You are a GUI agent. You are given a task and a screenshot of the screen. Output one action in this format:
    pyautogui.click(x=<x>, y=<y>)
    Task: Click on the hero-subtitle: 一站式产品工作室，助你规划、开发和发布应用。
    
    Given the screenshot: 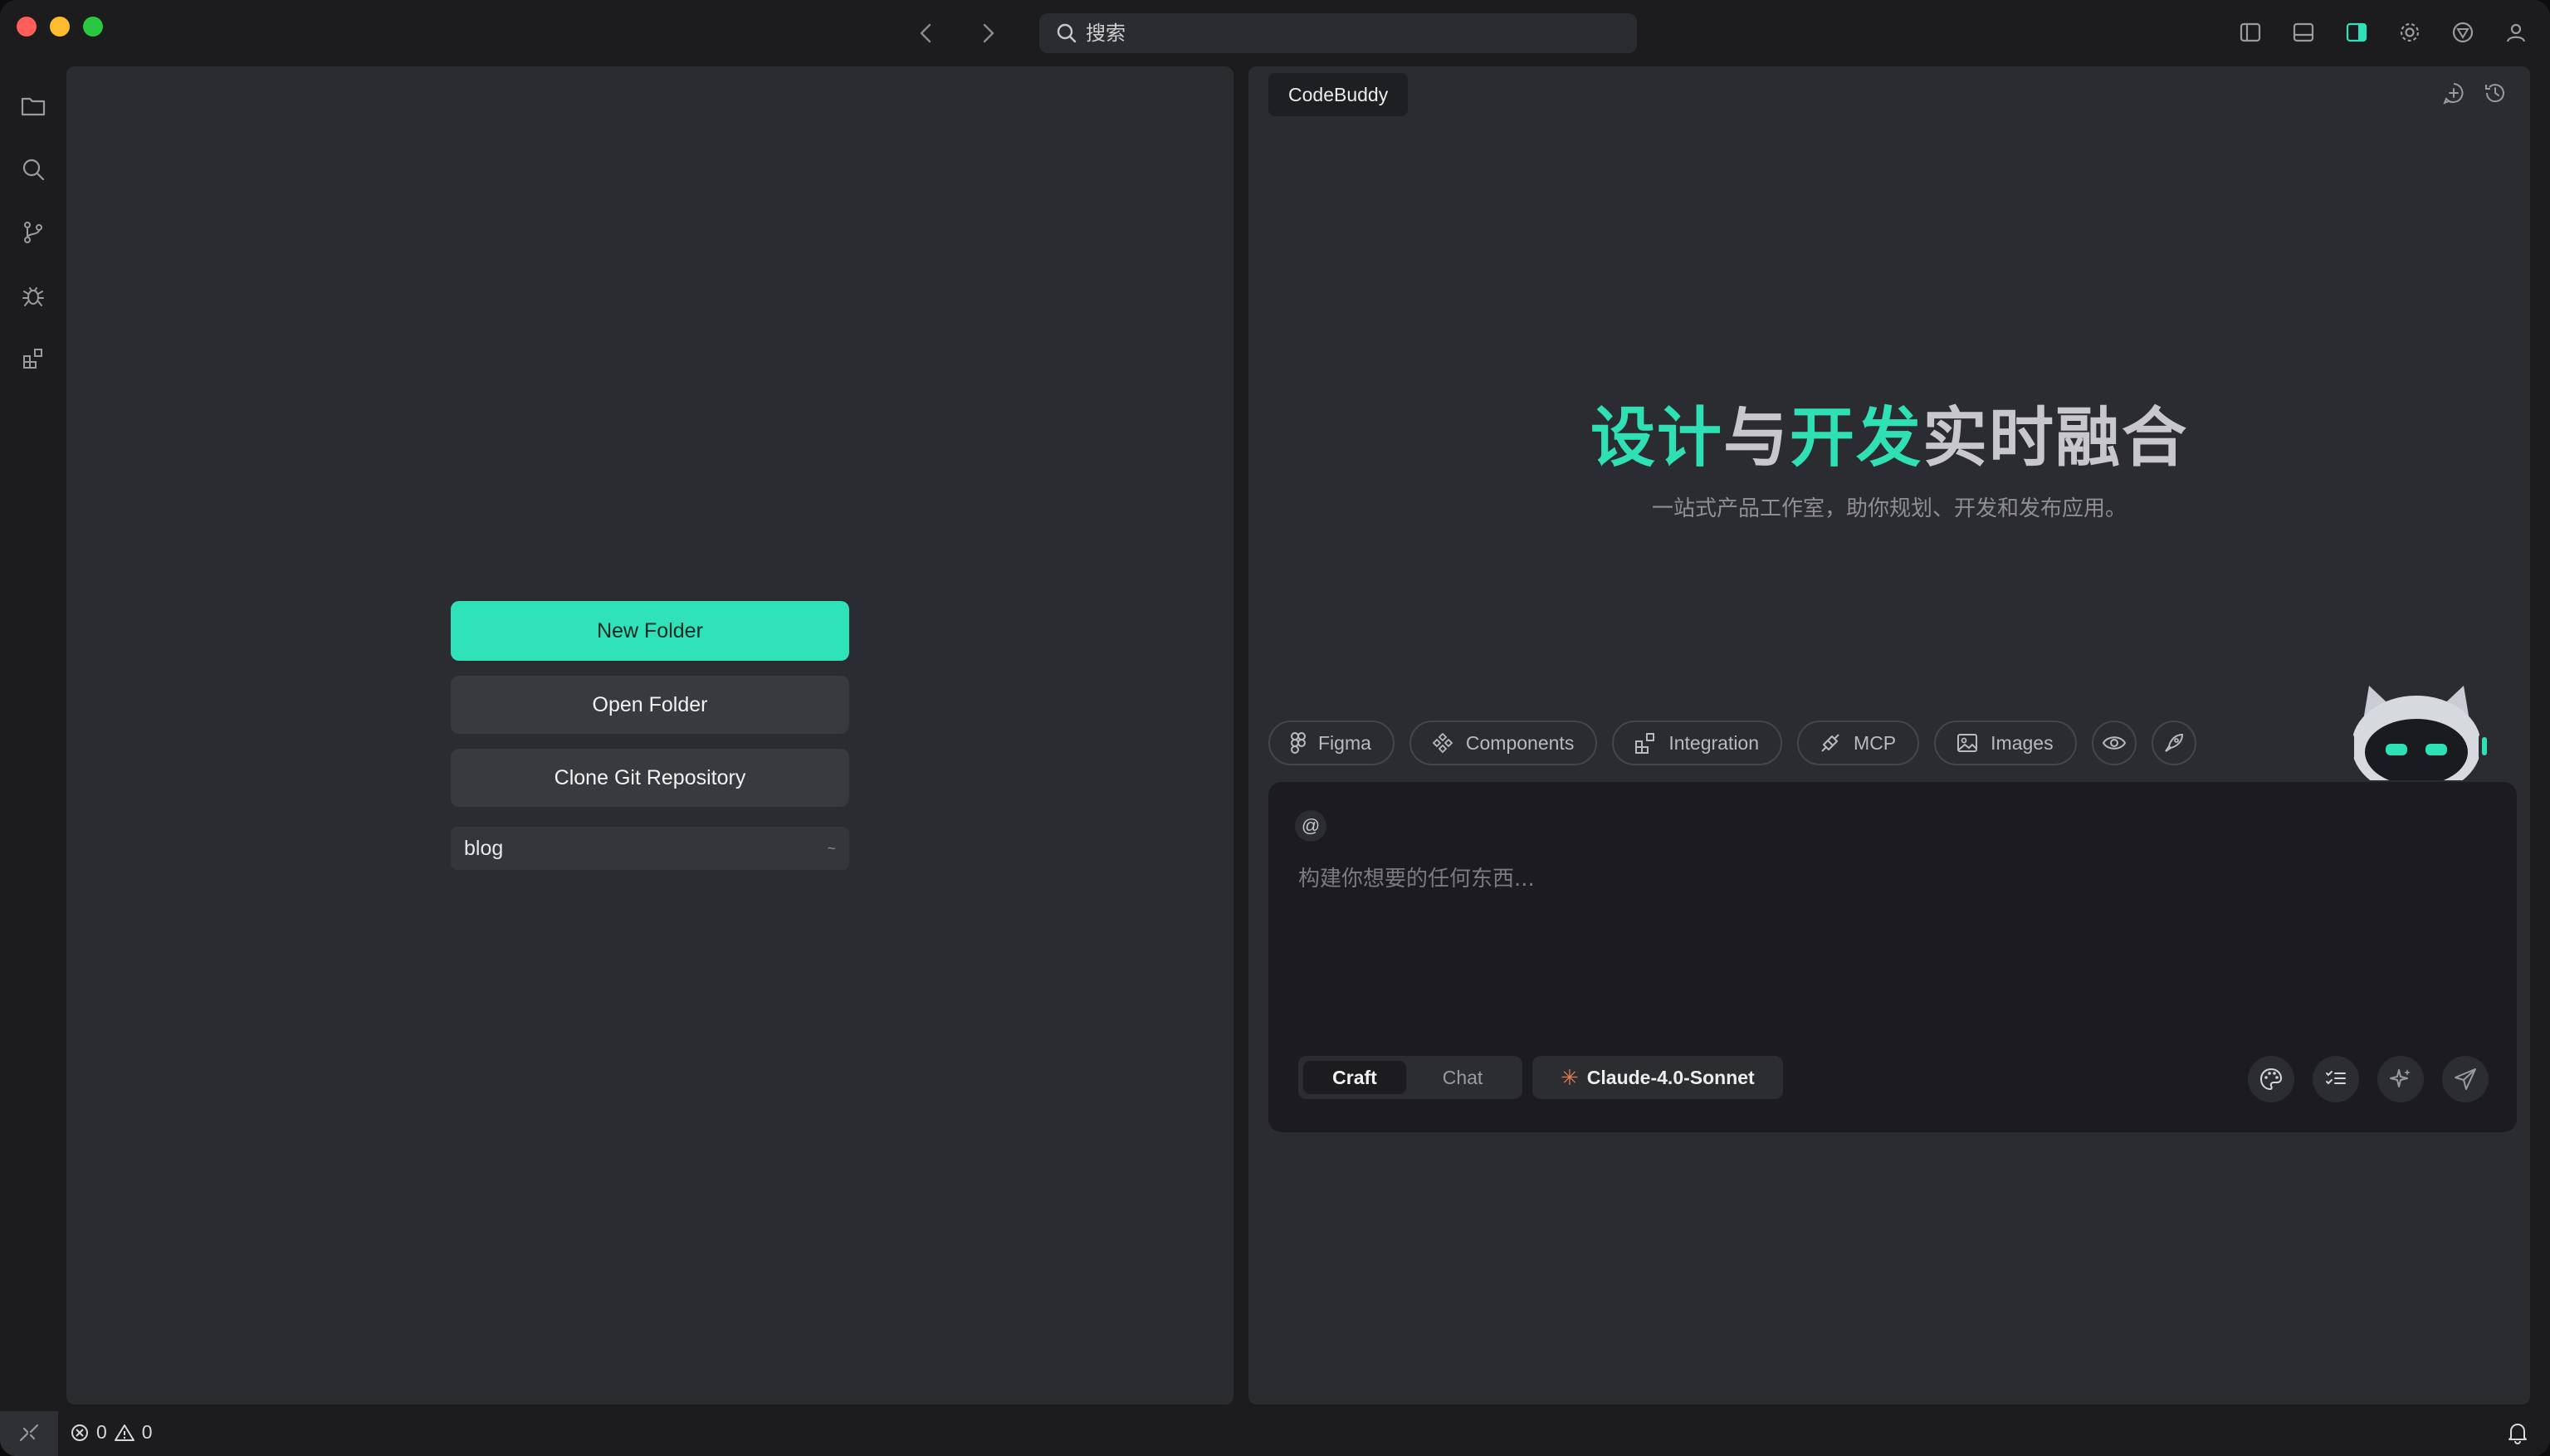 What is the action you would take?
    pyautogui.click(x=1889, y=508)
    